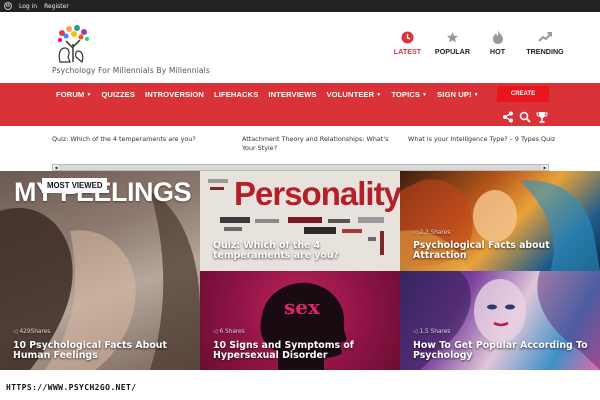  I want to click on share-count: ◁ 6 Shares, so click(229, 332).